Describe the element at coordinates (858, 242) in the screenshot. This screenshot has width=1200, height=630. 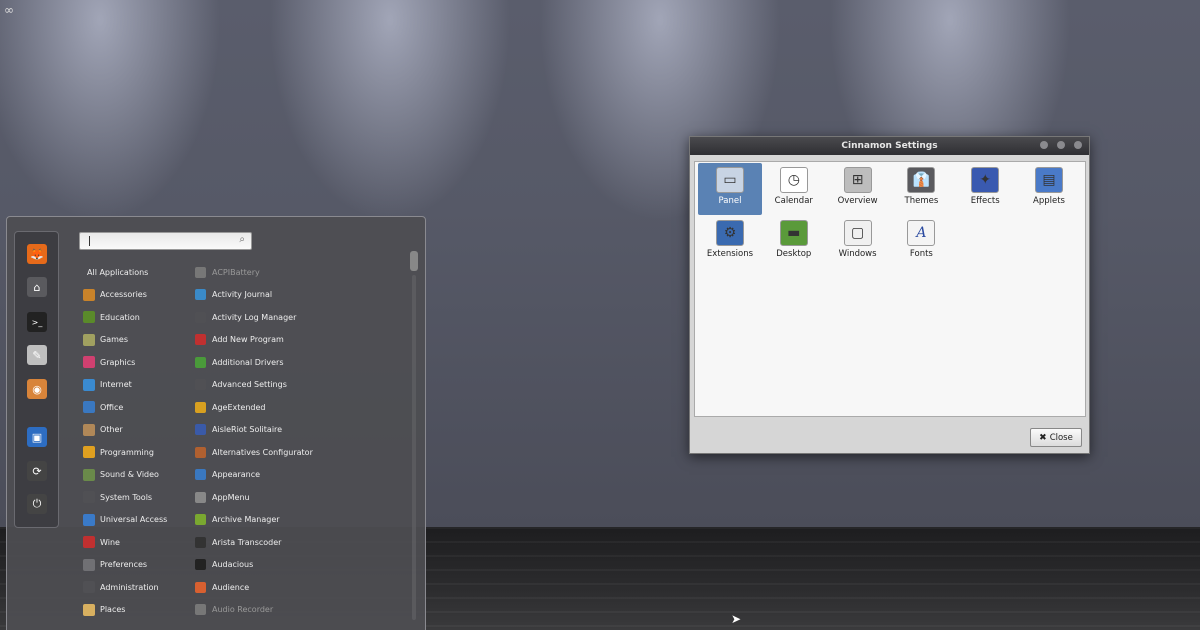
I see `settings-item-windows: ▢ Windows` at that location.